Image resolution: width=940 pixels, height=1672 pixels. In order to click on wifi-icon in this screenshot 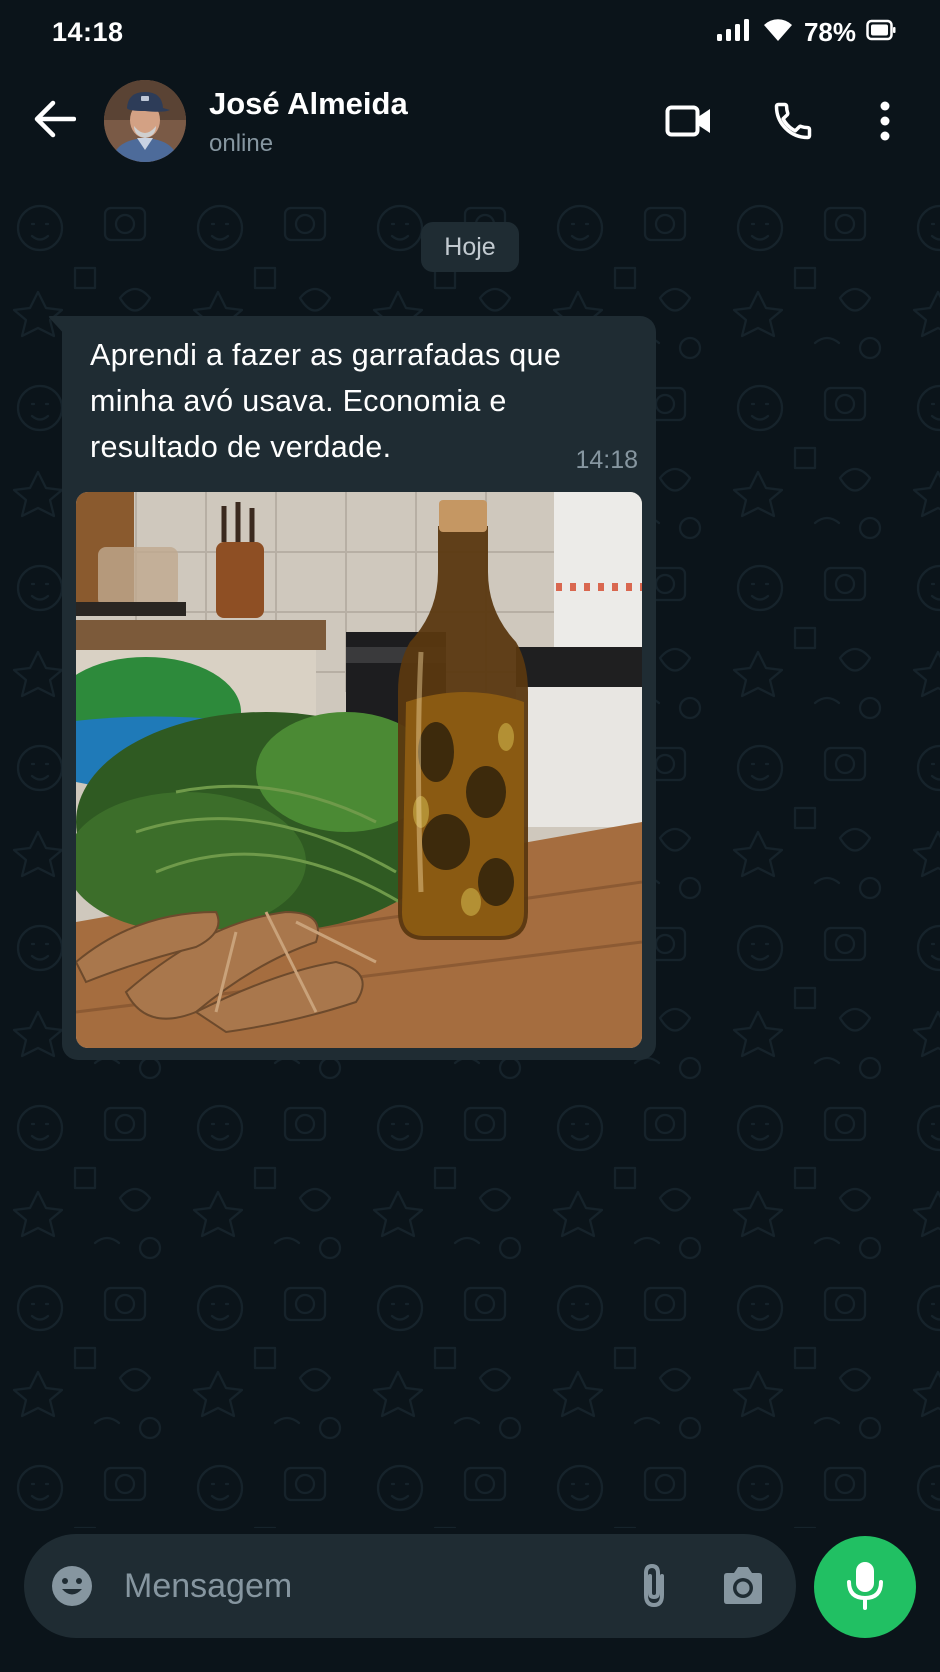, I will do `click(778, 32)`.